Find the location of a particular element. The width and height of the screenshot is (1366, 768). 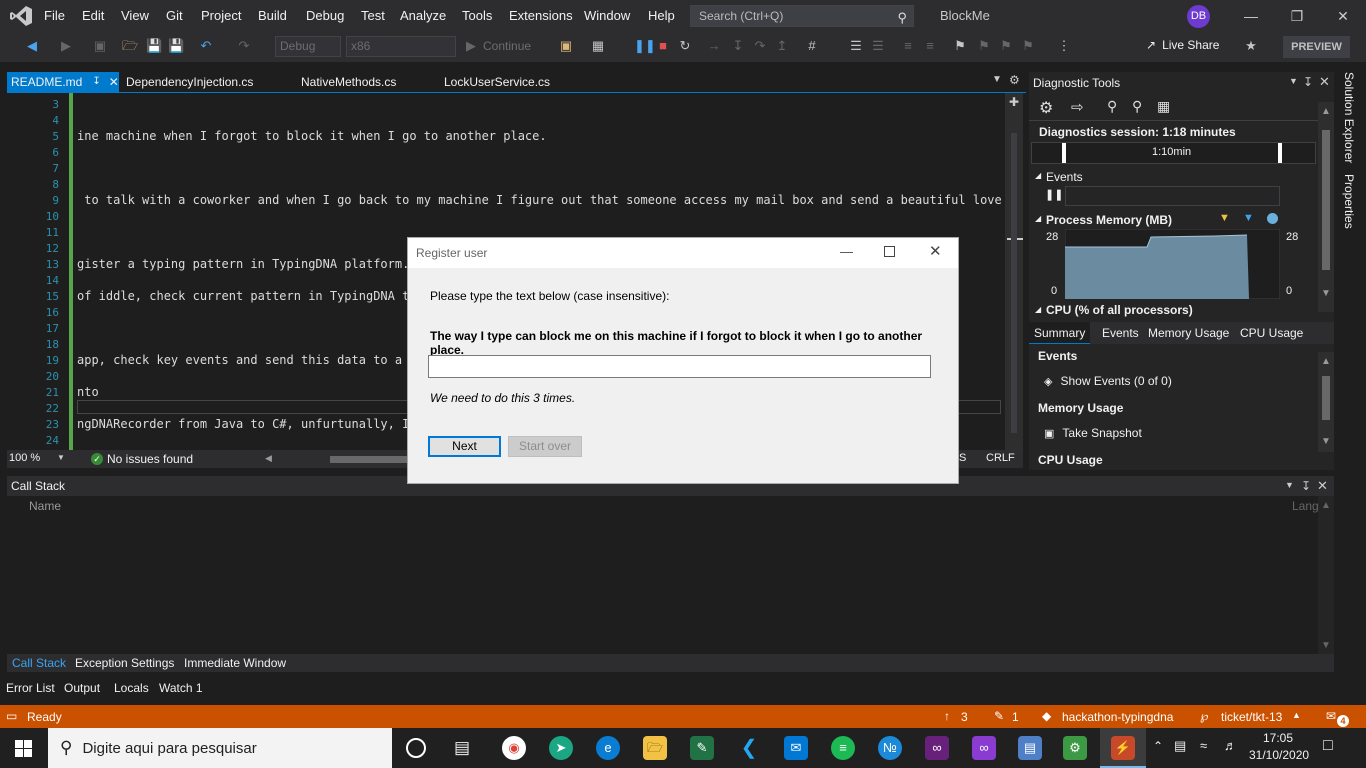

edge-icon: e is located at coordinates (608, 748).